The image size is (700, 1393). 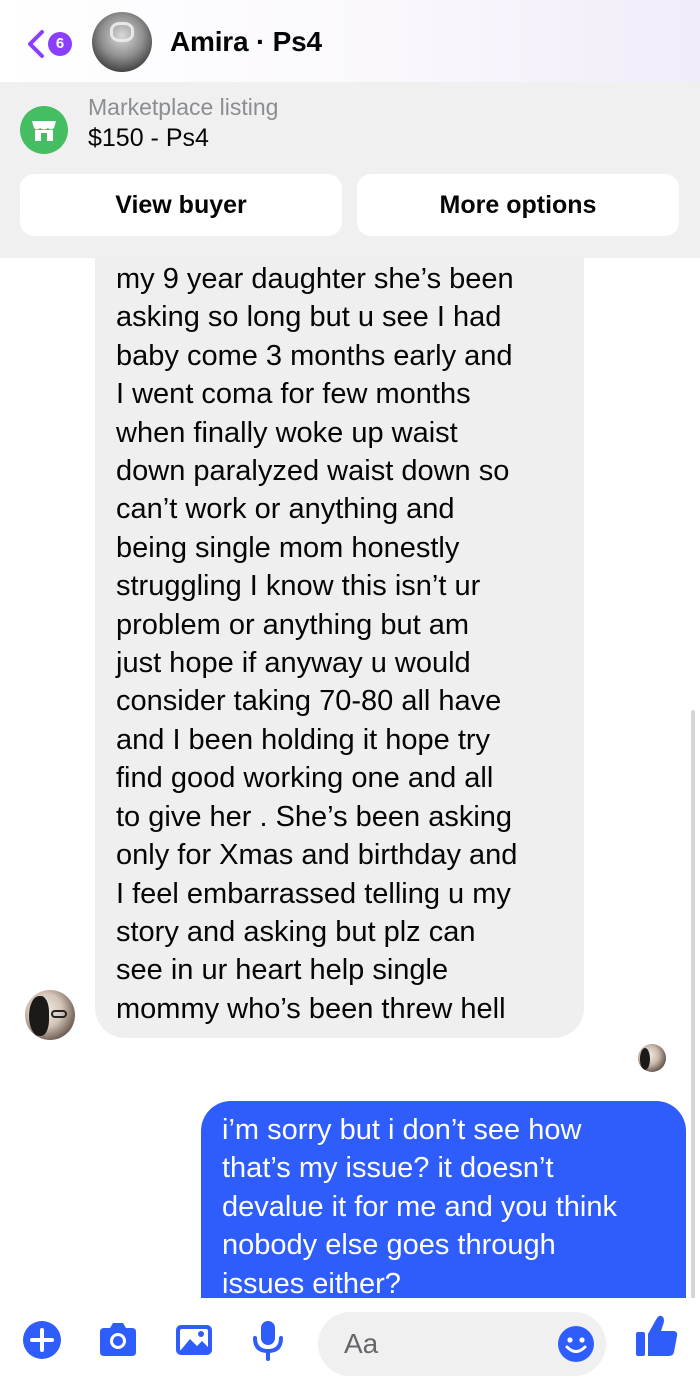 I want to click on message-line: consider taking 70-80 all have, so click(x=309, y=701).